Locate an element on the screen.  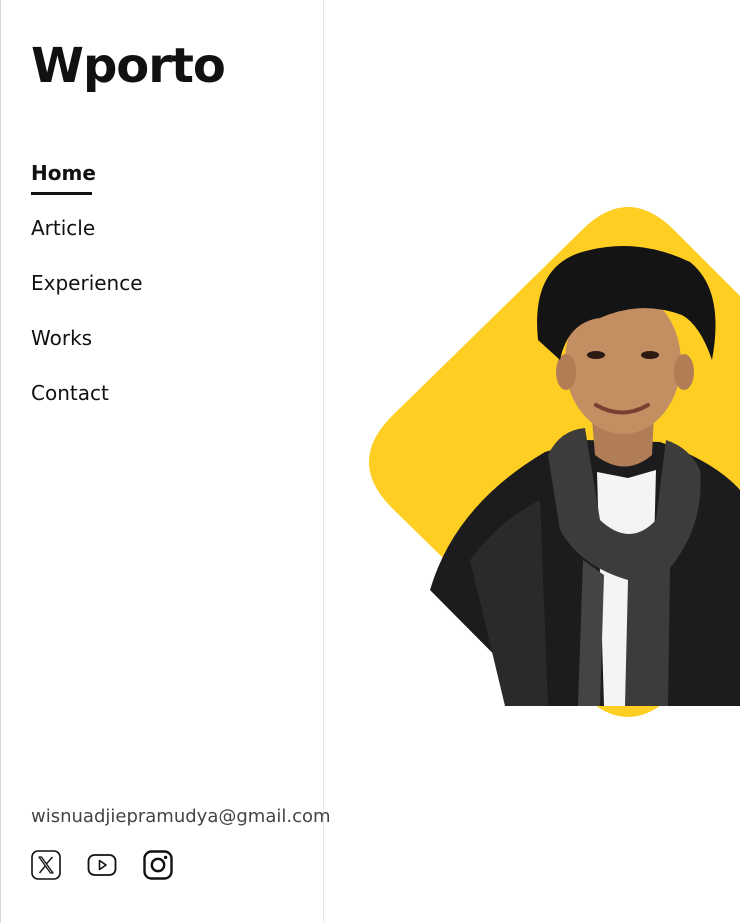
main-nav: Home Article Experience Works Contact is located at coordinates (87, 297).